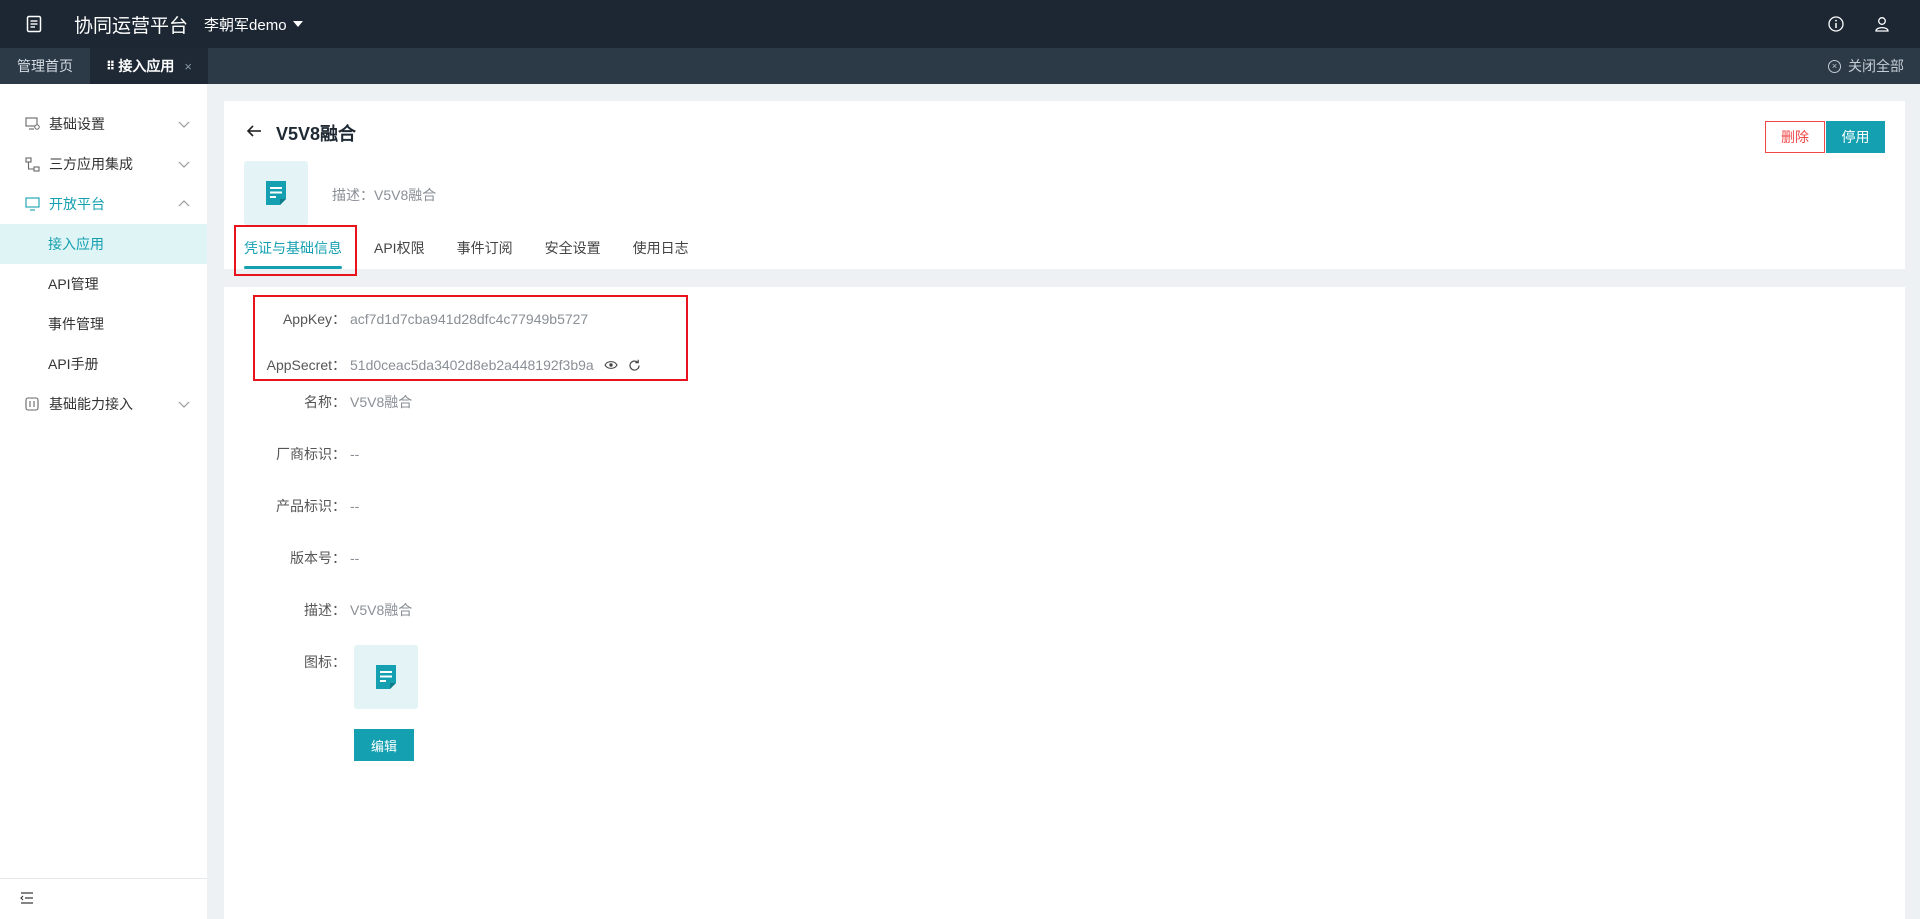 This screenshot has height=919, width=1920. Describe the element at coordinates (311, 454) in the screenshot. I see `field-label: 厂商标识：` at that location.